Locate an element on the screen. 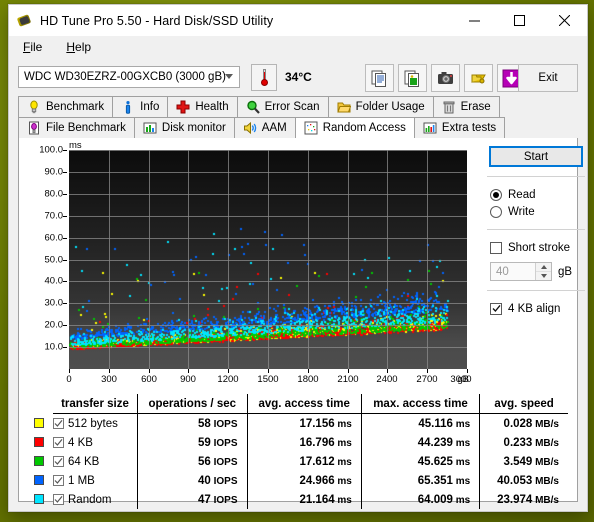 The image size is (594, 522). menu-bar: File Help is located at coordinates (298, 47).